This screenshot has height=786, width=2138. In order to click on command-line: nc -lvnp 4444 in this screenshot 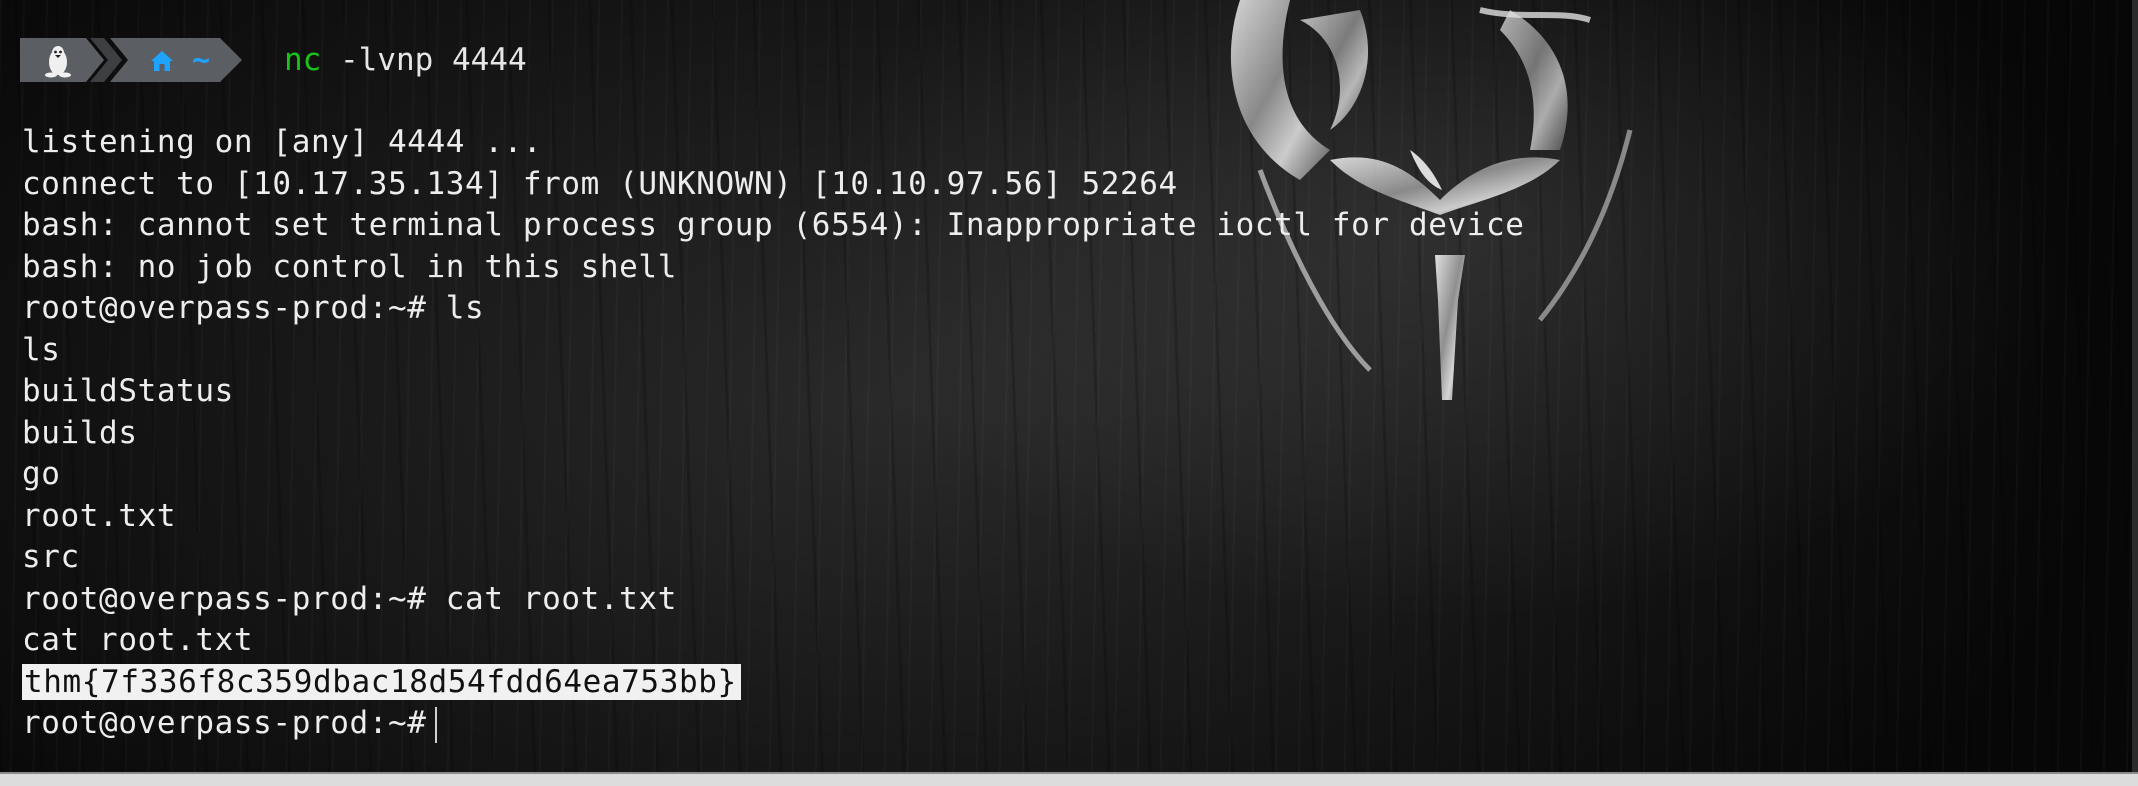, I will do `click(405, 60)`.